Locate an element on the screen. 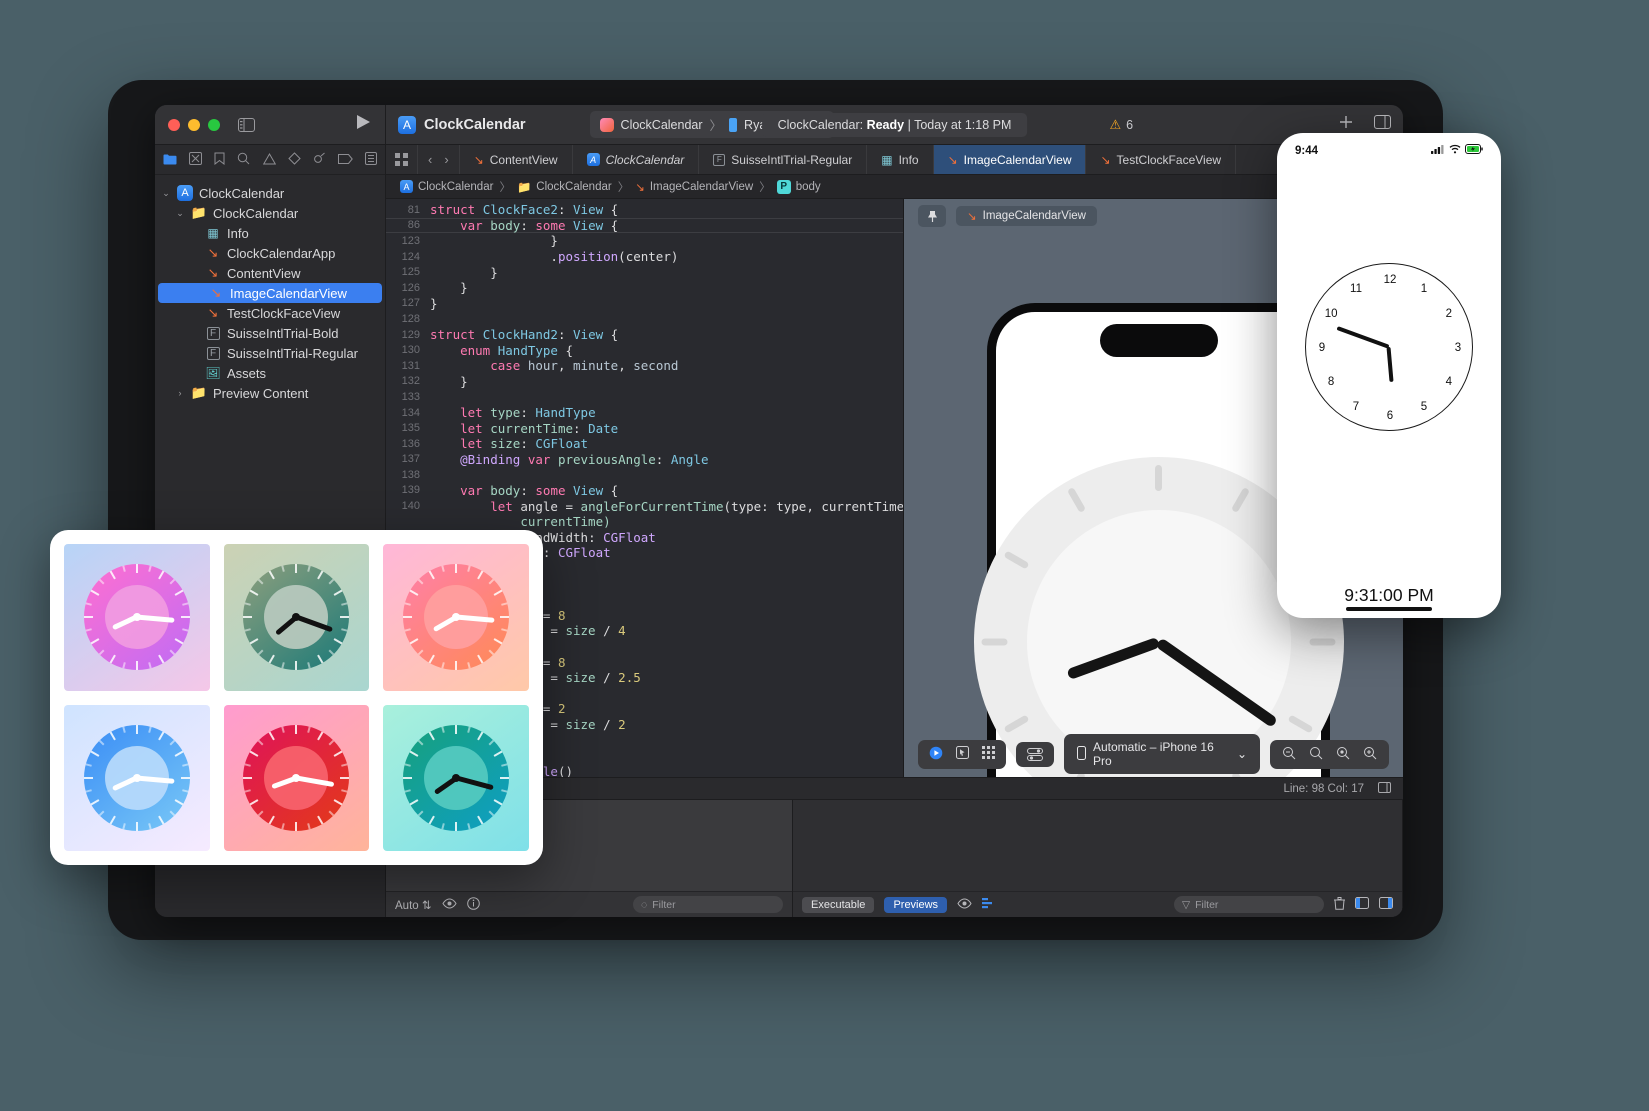  breadcrumb-item: Pbody is located at coordinates (798, 186).